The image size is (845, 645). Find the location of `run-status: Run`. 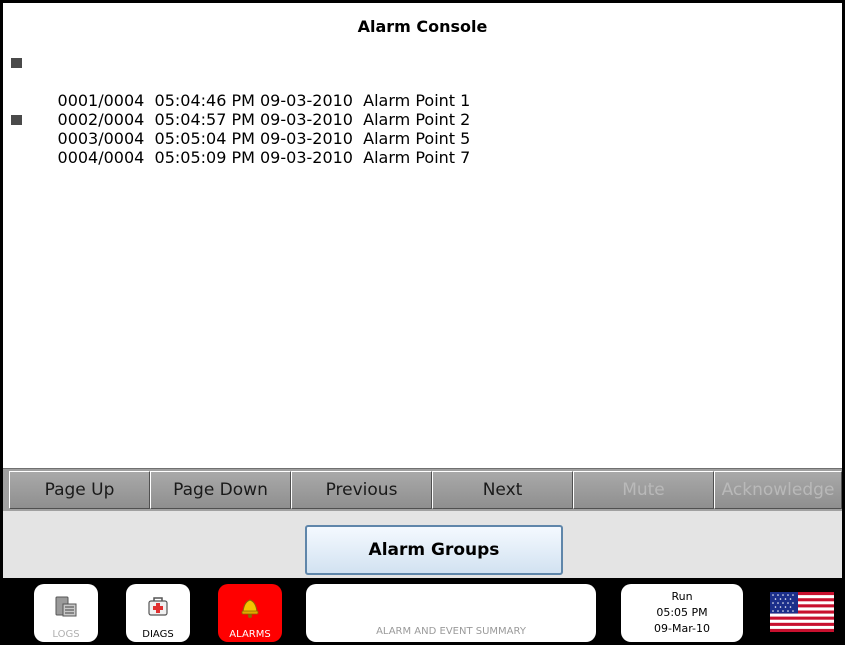

run-status: Run is located at coordinates (682, 596).